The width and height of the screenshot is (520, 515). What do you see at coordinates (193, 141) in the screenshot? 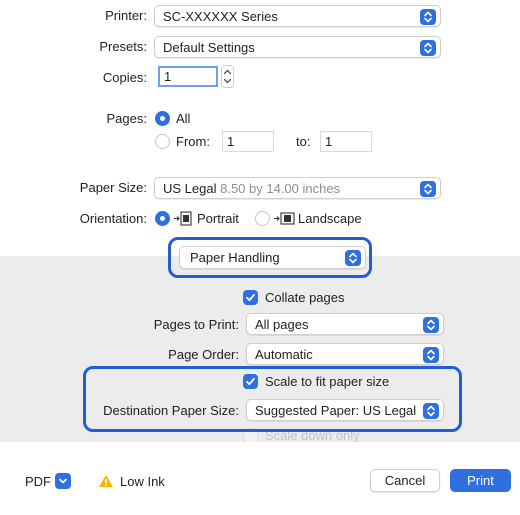
I see `pages-from-label: From:` at bounding box center [193, 141].